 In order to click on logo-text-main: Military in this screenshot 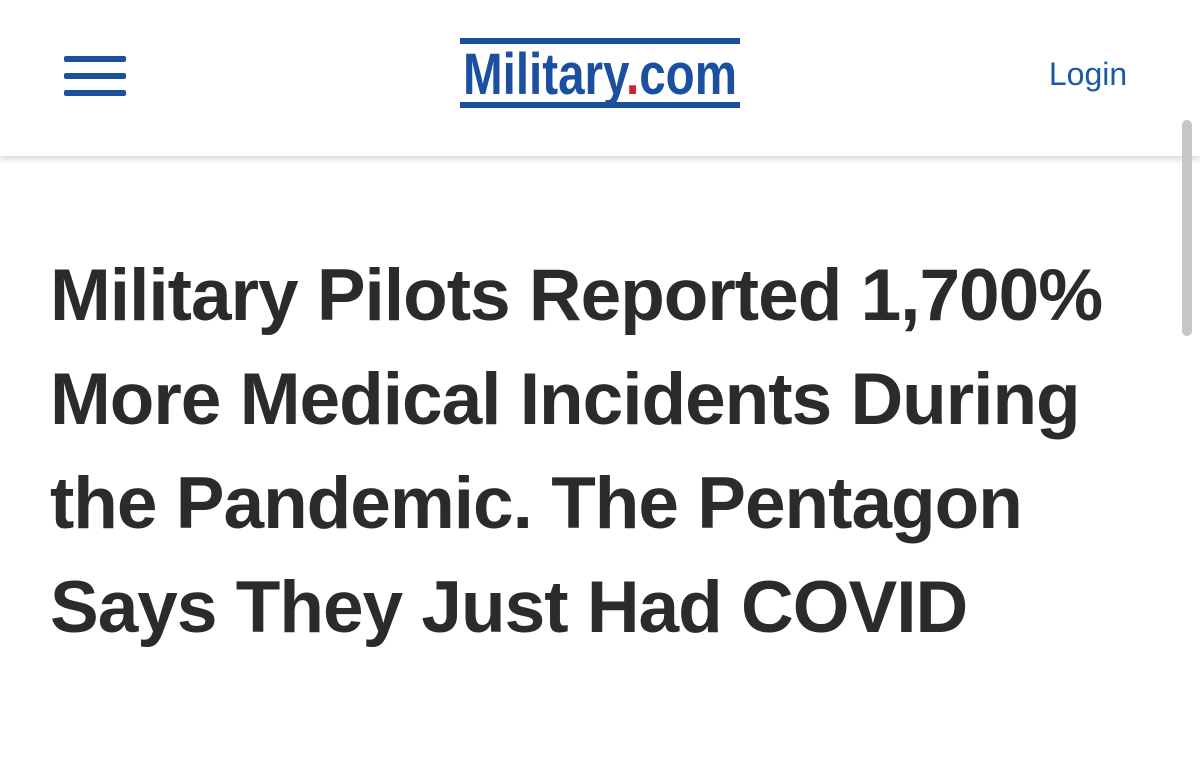, I will do `click(546, 74)`.